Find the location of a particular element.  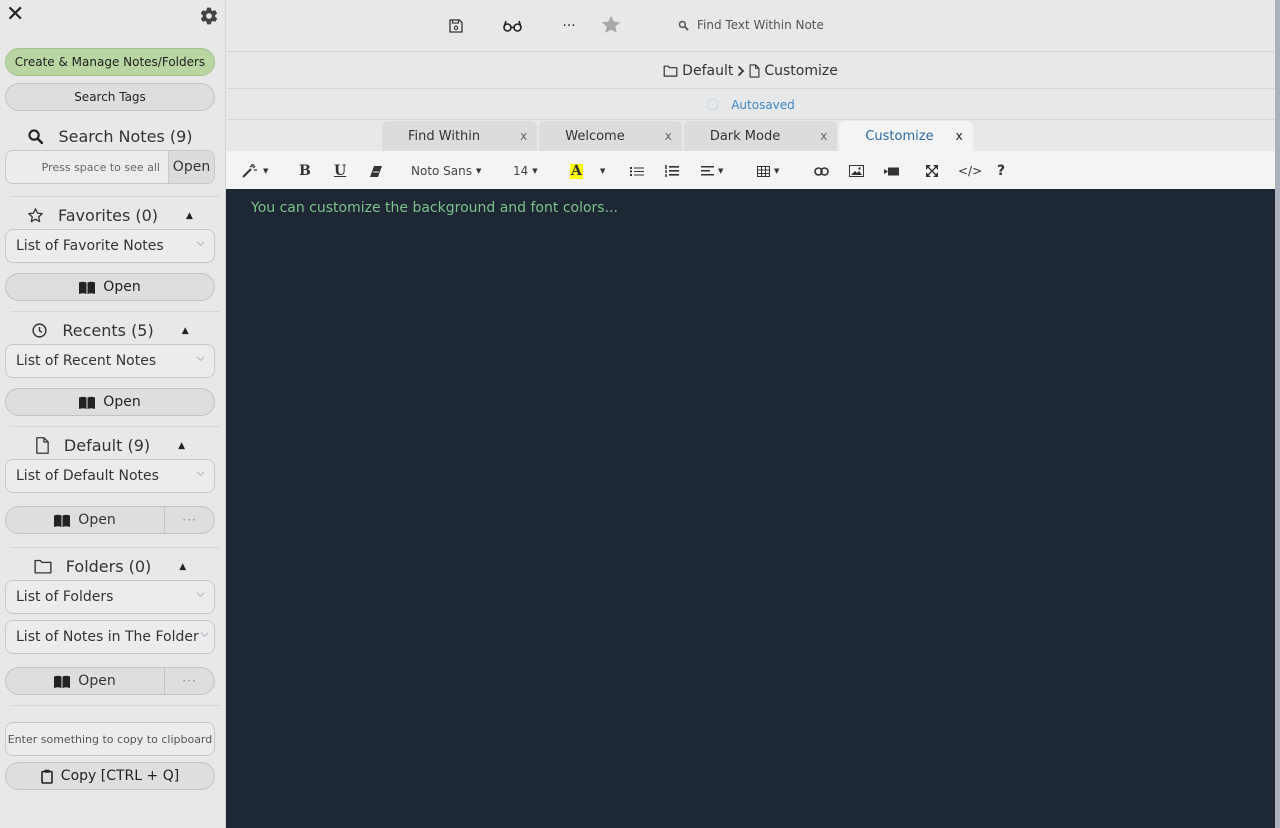

recents-select: List of Recent Notes is located at coordinates (110, 361).